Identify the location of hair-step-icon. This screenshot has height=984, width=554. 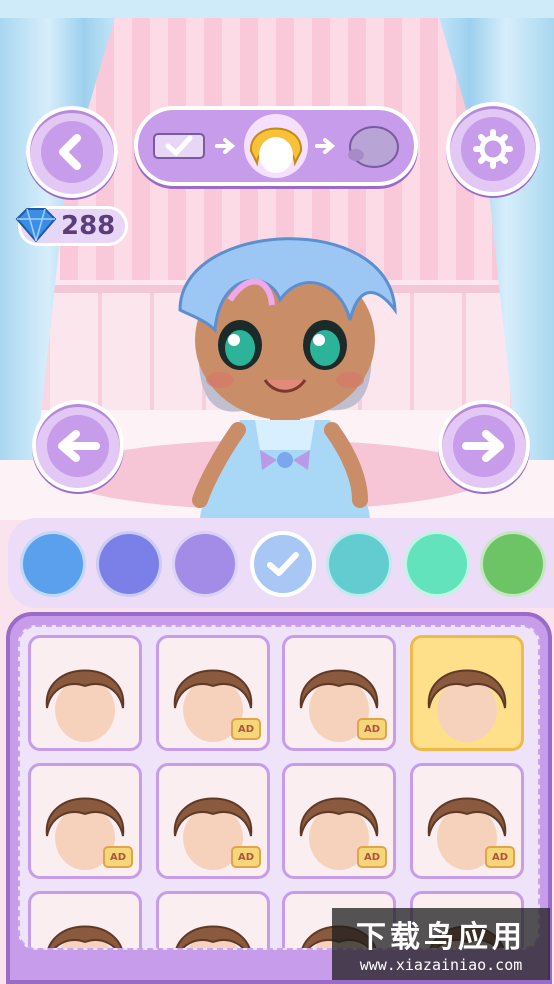
(276, 146).